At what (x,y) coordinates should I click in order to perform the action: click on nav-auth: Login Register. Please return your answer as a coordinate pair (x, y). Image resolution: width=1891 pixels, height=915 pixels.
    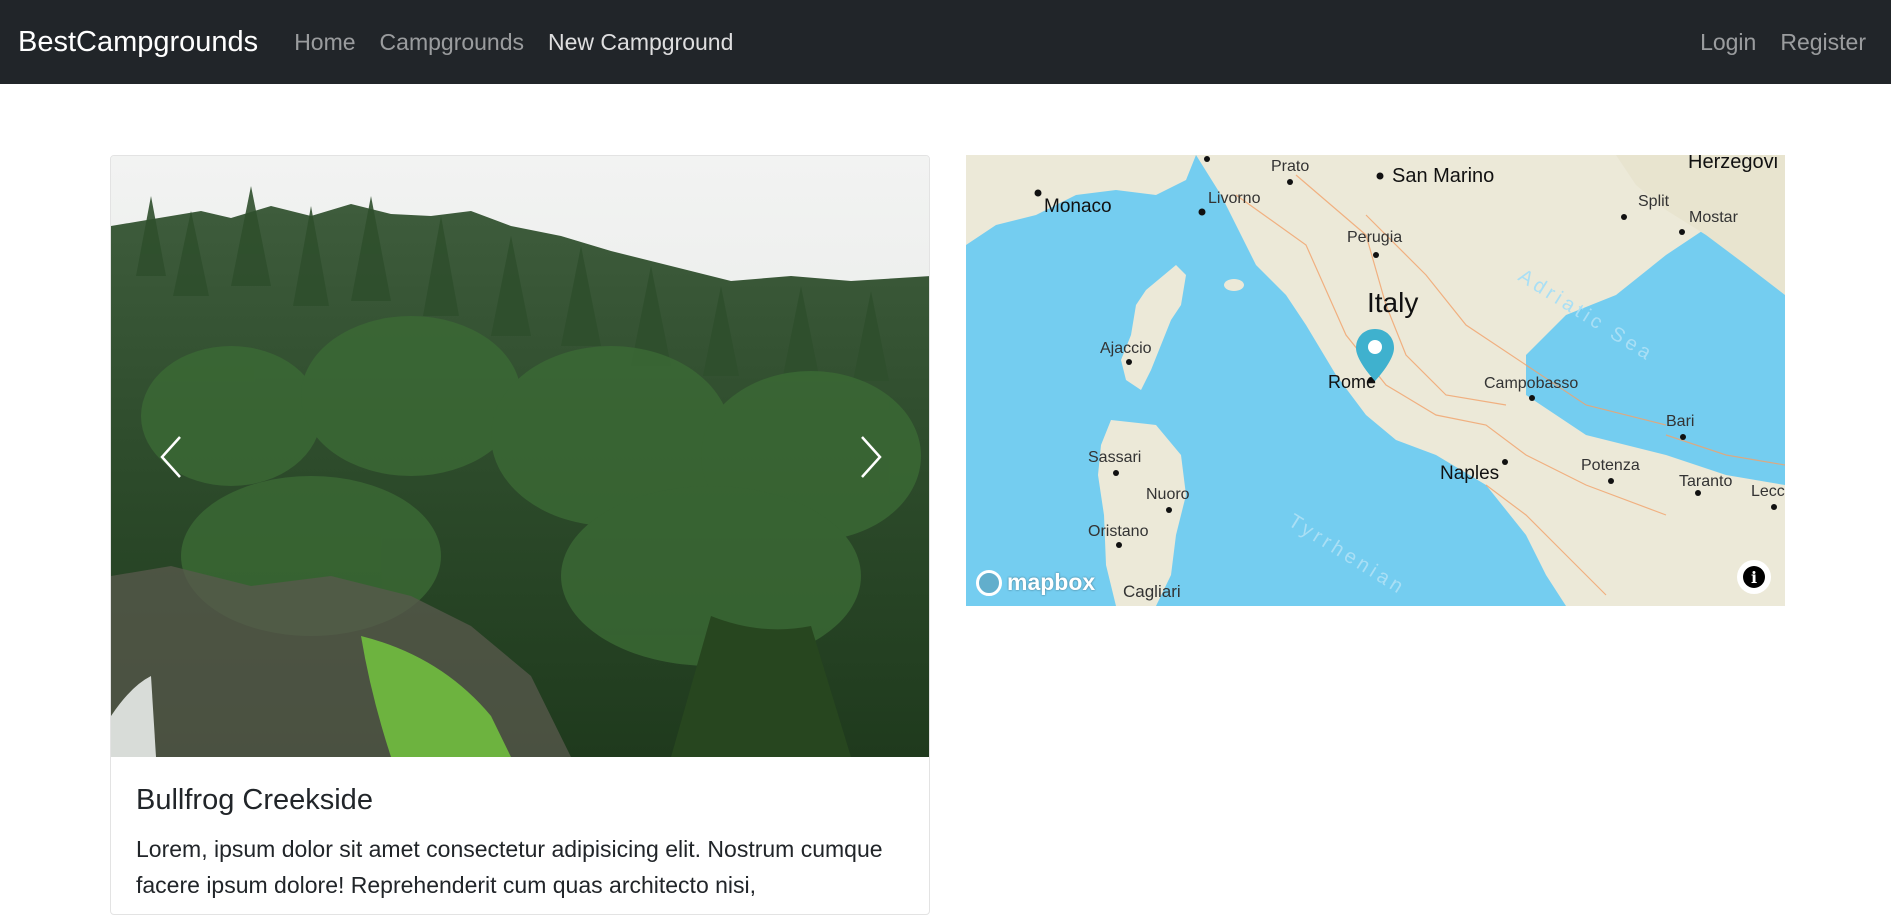
    Looking at the image, I should click on (1780, 42).